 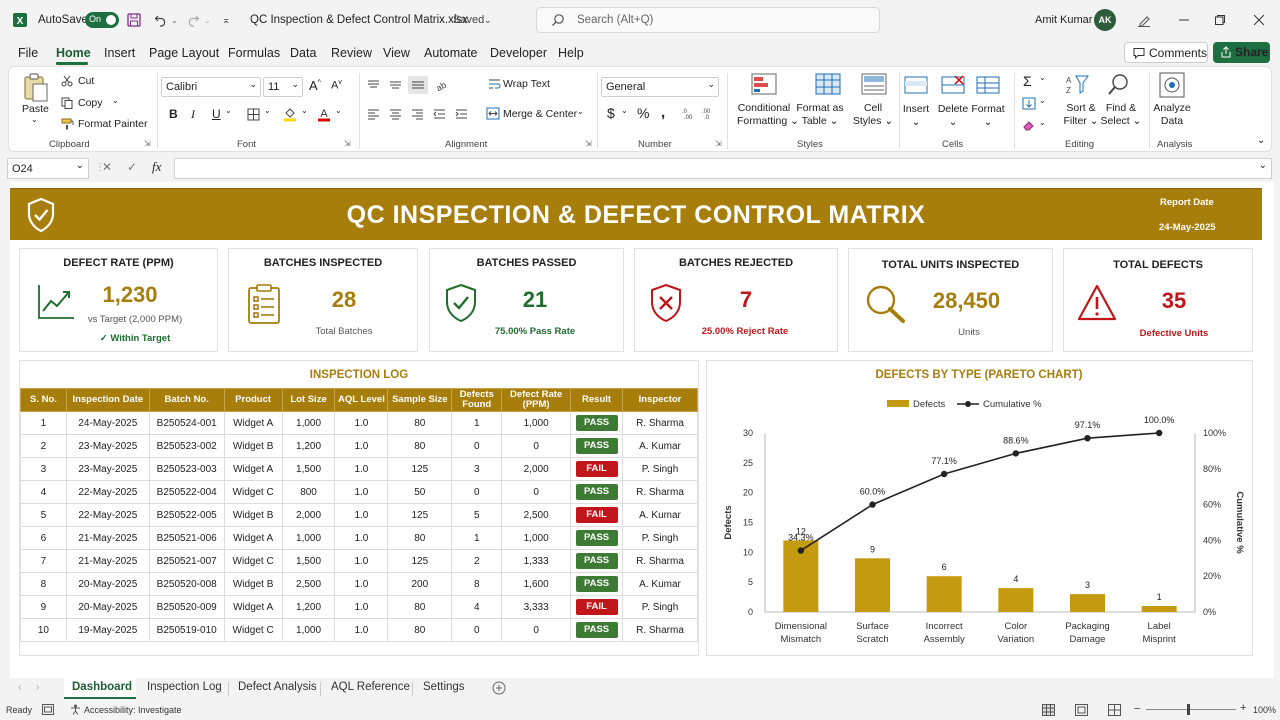 I want to click on increase-font-icon: A^, so click(x=315, y=85).